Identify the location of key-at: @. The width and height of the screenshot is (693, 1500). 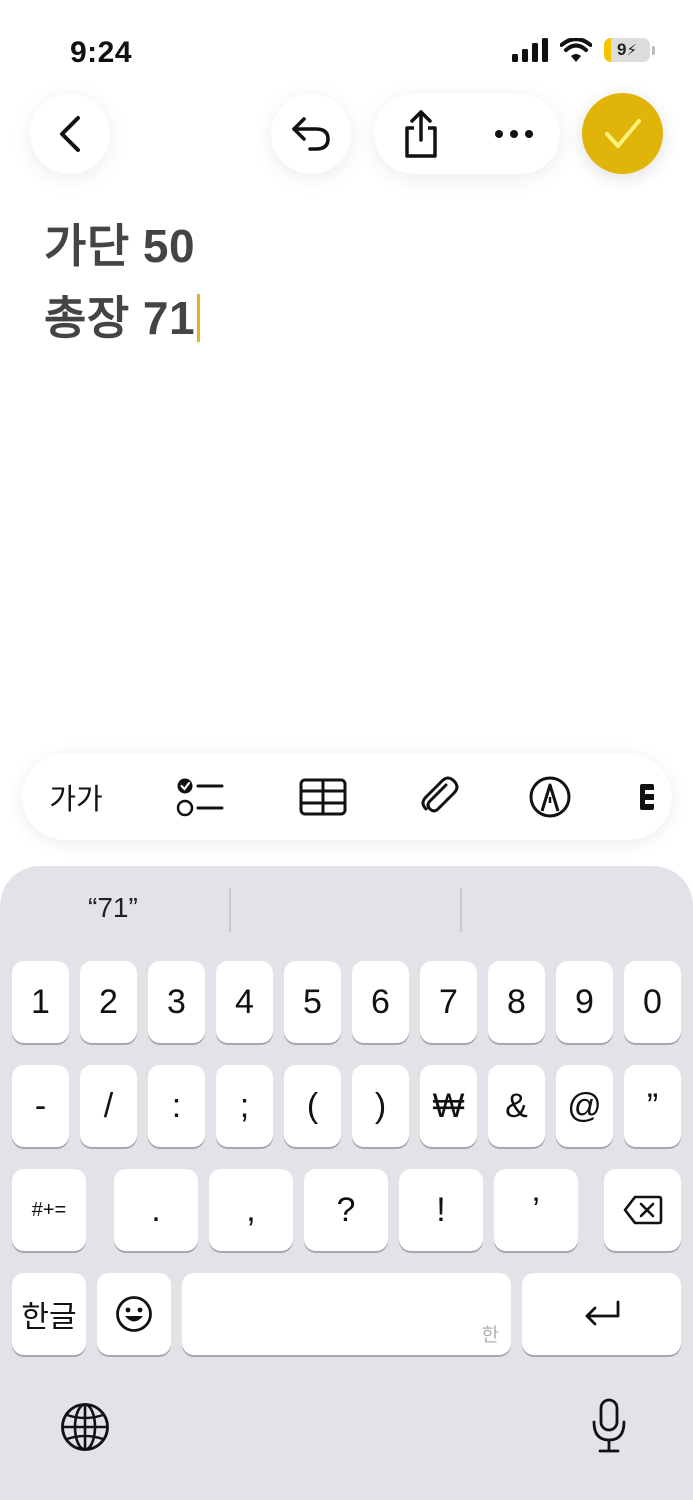
(584, 1106).